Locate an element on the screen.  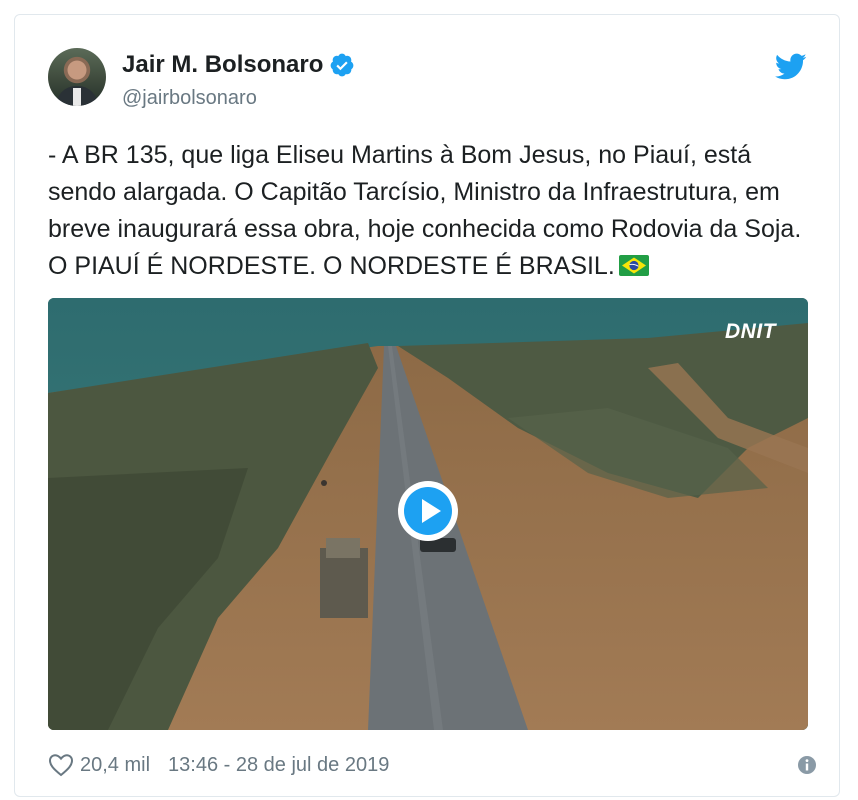
twitter-bird-icon is located at coordinates (791, 67).